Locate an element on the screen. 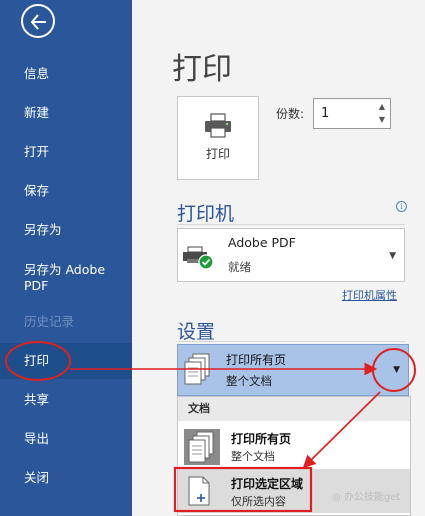  back-button is located at coordinates (38, 21).